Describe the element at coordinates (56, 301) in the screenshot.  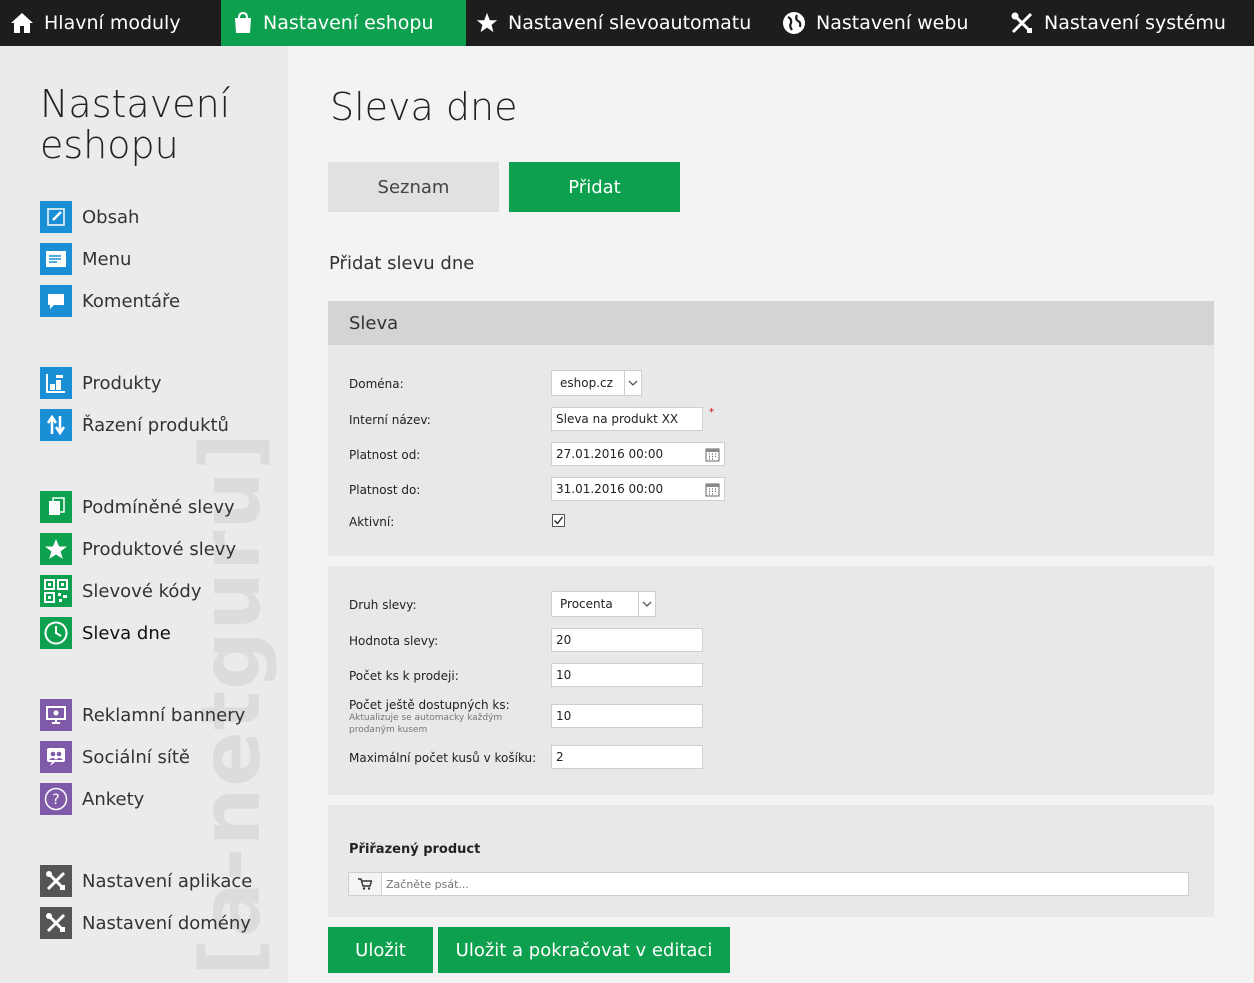
I see `comment-icon` at that location.